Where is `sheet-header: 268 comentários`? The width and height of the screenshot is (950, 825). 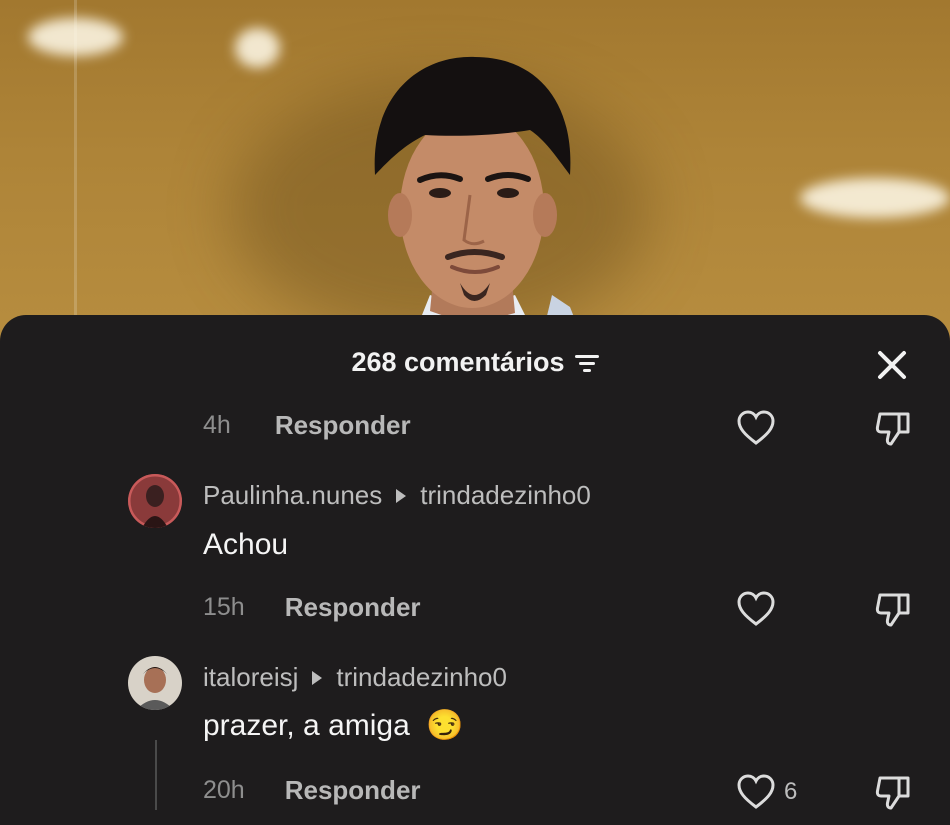
sheet-header: 268 comentários is located at coordinates (475, 363).